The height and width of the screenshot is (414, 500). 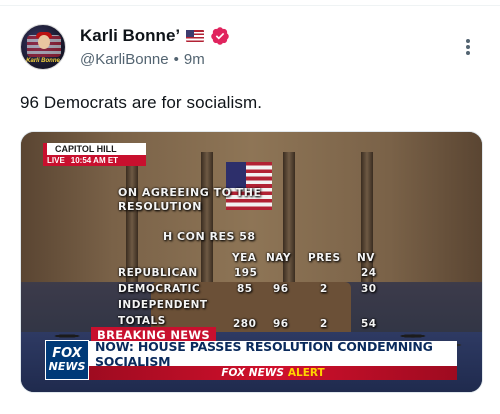 What do you see at coordinates (369, 324) in the screenshot?
I see `vote-row-nv: 54` at bounding box center [369, 324].